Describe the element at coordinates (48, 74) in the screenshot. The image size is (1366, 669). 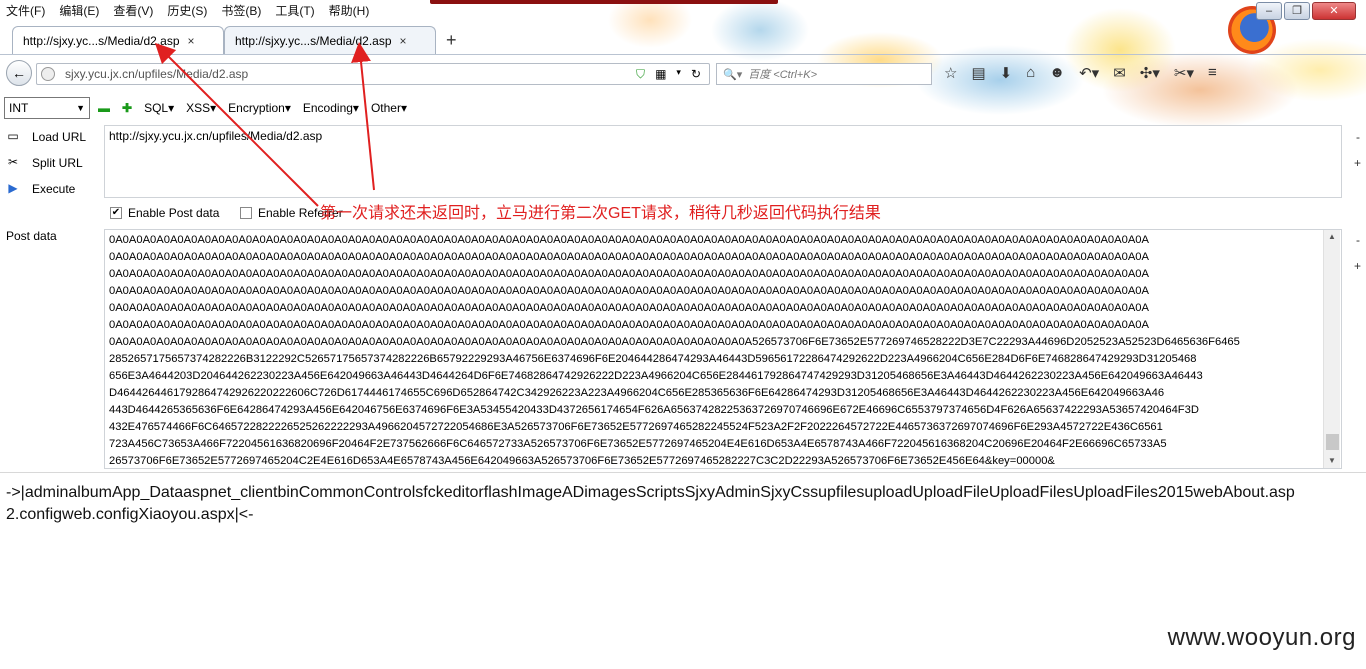
I see `globe-icon` at that location.